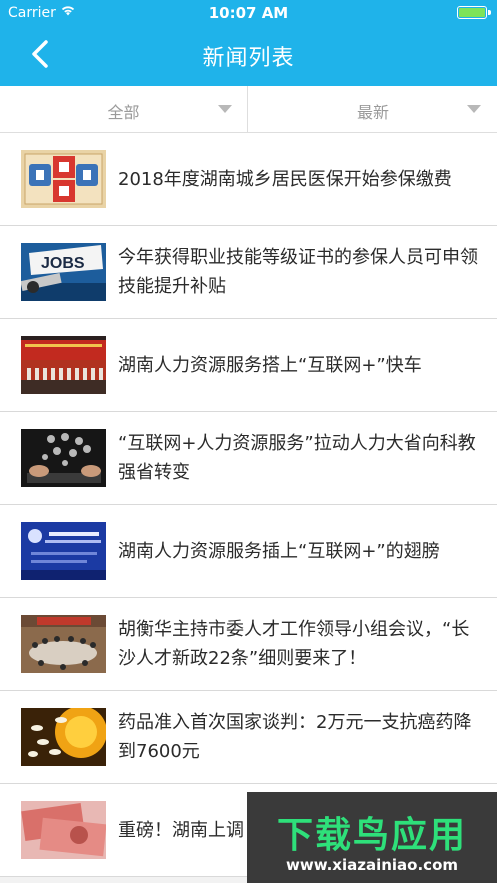 The height and width of the screenshot is (883, 497). Describe the element at coordinates (63, 263) in the screenshot. I see `svg-text: JOBS` at that location.